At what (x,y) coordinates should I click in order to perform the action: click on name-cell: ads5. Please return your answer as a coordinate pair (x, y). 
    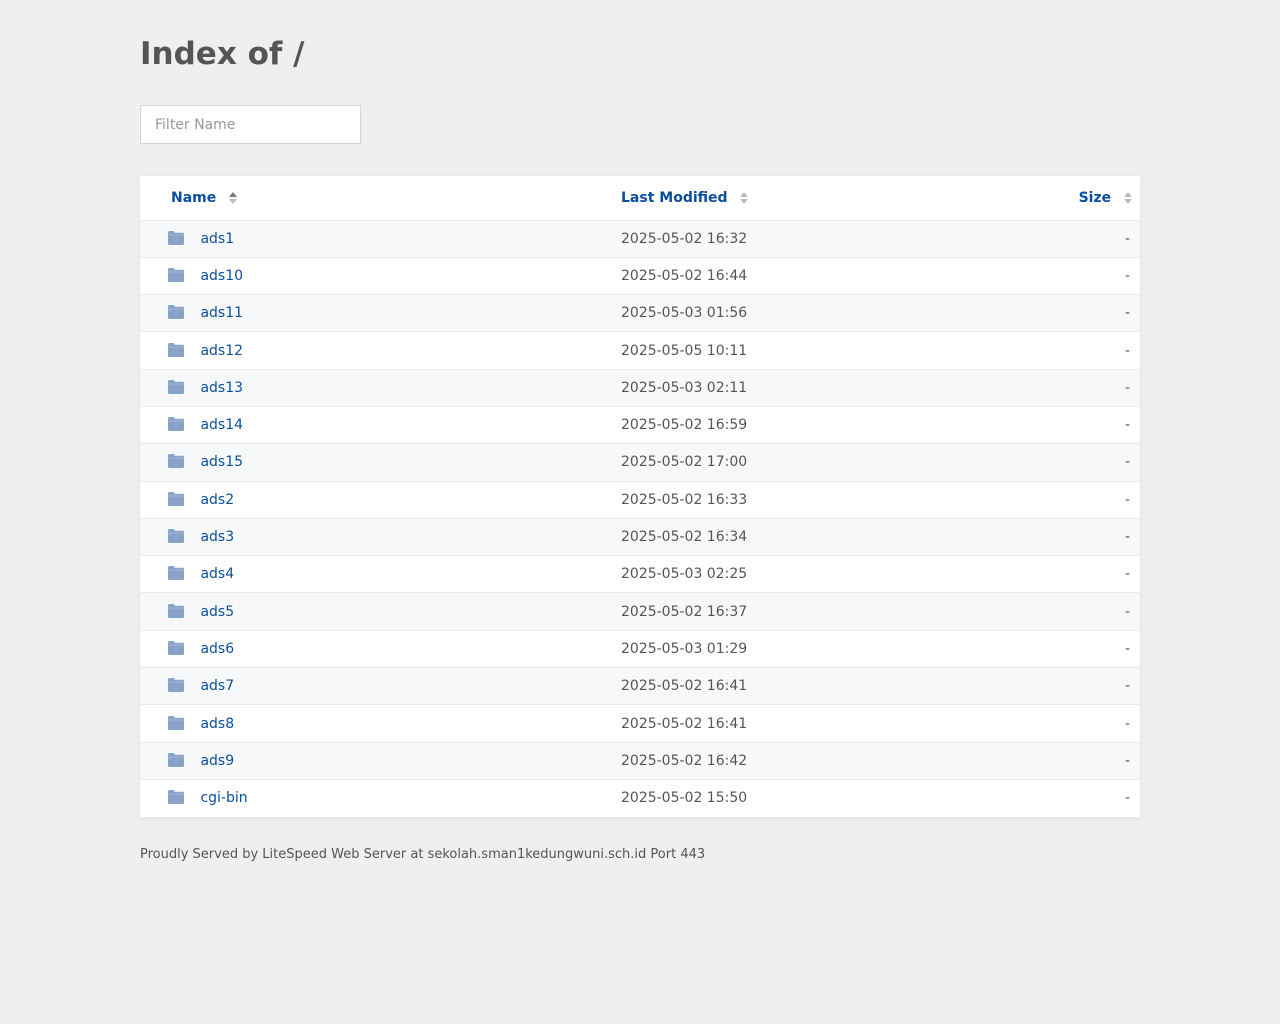
    Looking at the image, I should click on (380, 611).